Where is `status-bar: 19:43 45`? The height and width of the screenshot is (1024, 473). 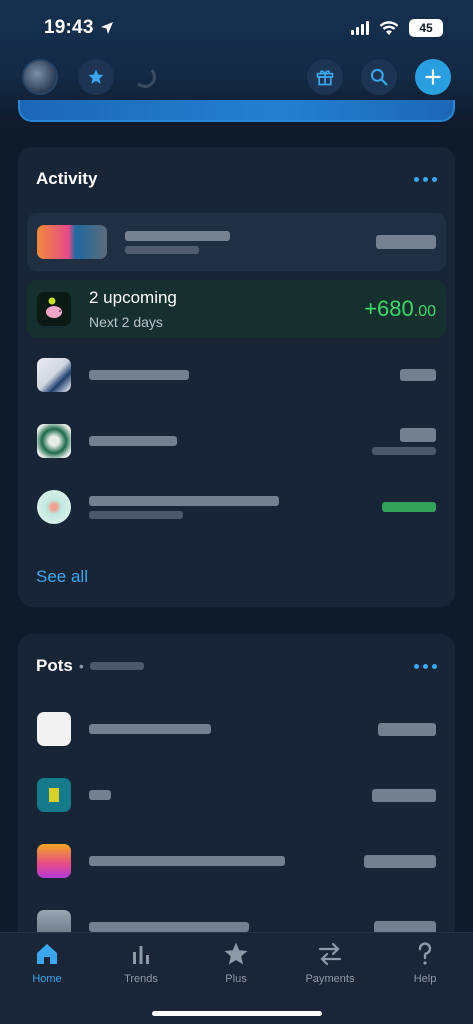
status-bar: 19:43 45 is located at coordinates (236, 28).